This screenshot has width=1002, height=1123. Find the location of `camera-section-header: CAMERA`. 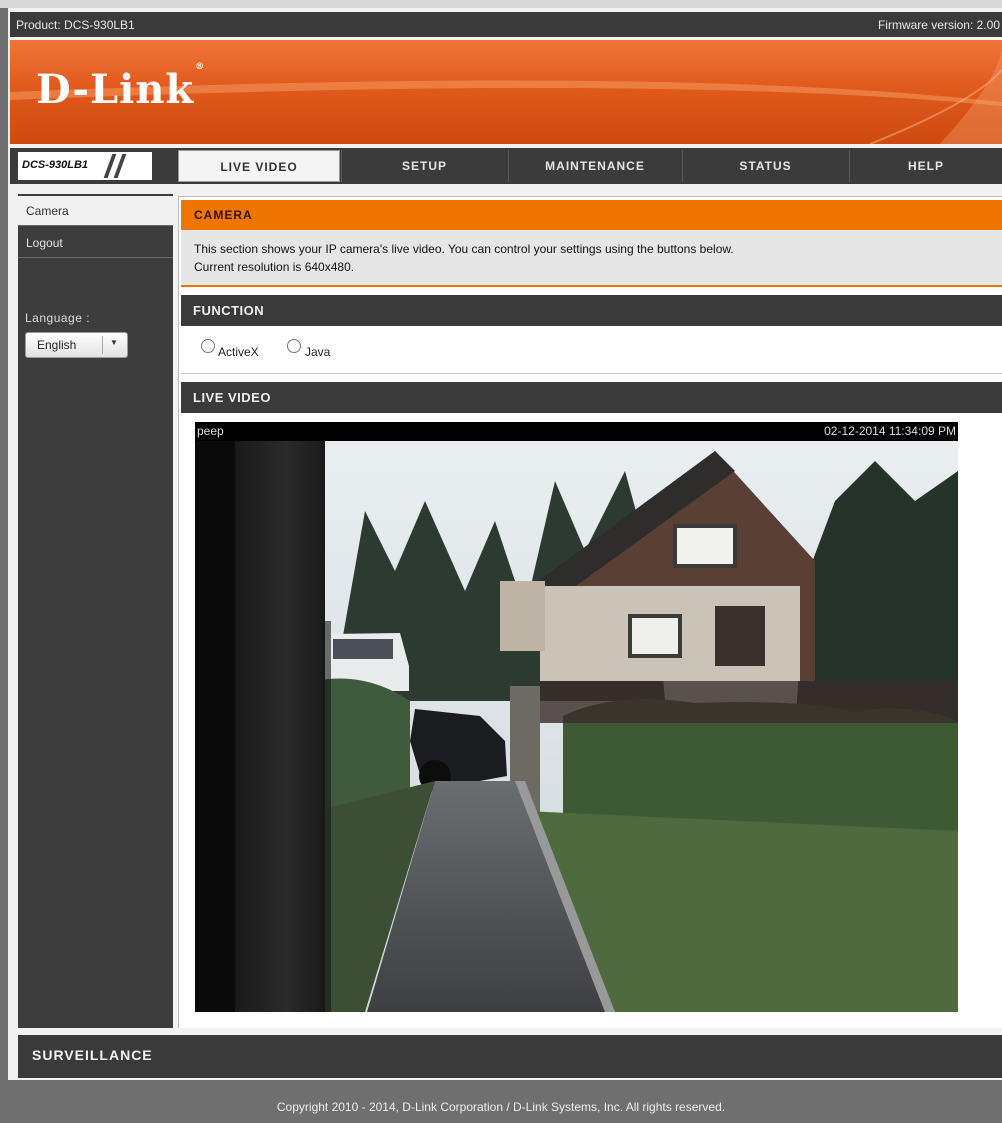

camera-section-header: CAMERA is located at coordinates (591, 215).